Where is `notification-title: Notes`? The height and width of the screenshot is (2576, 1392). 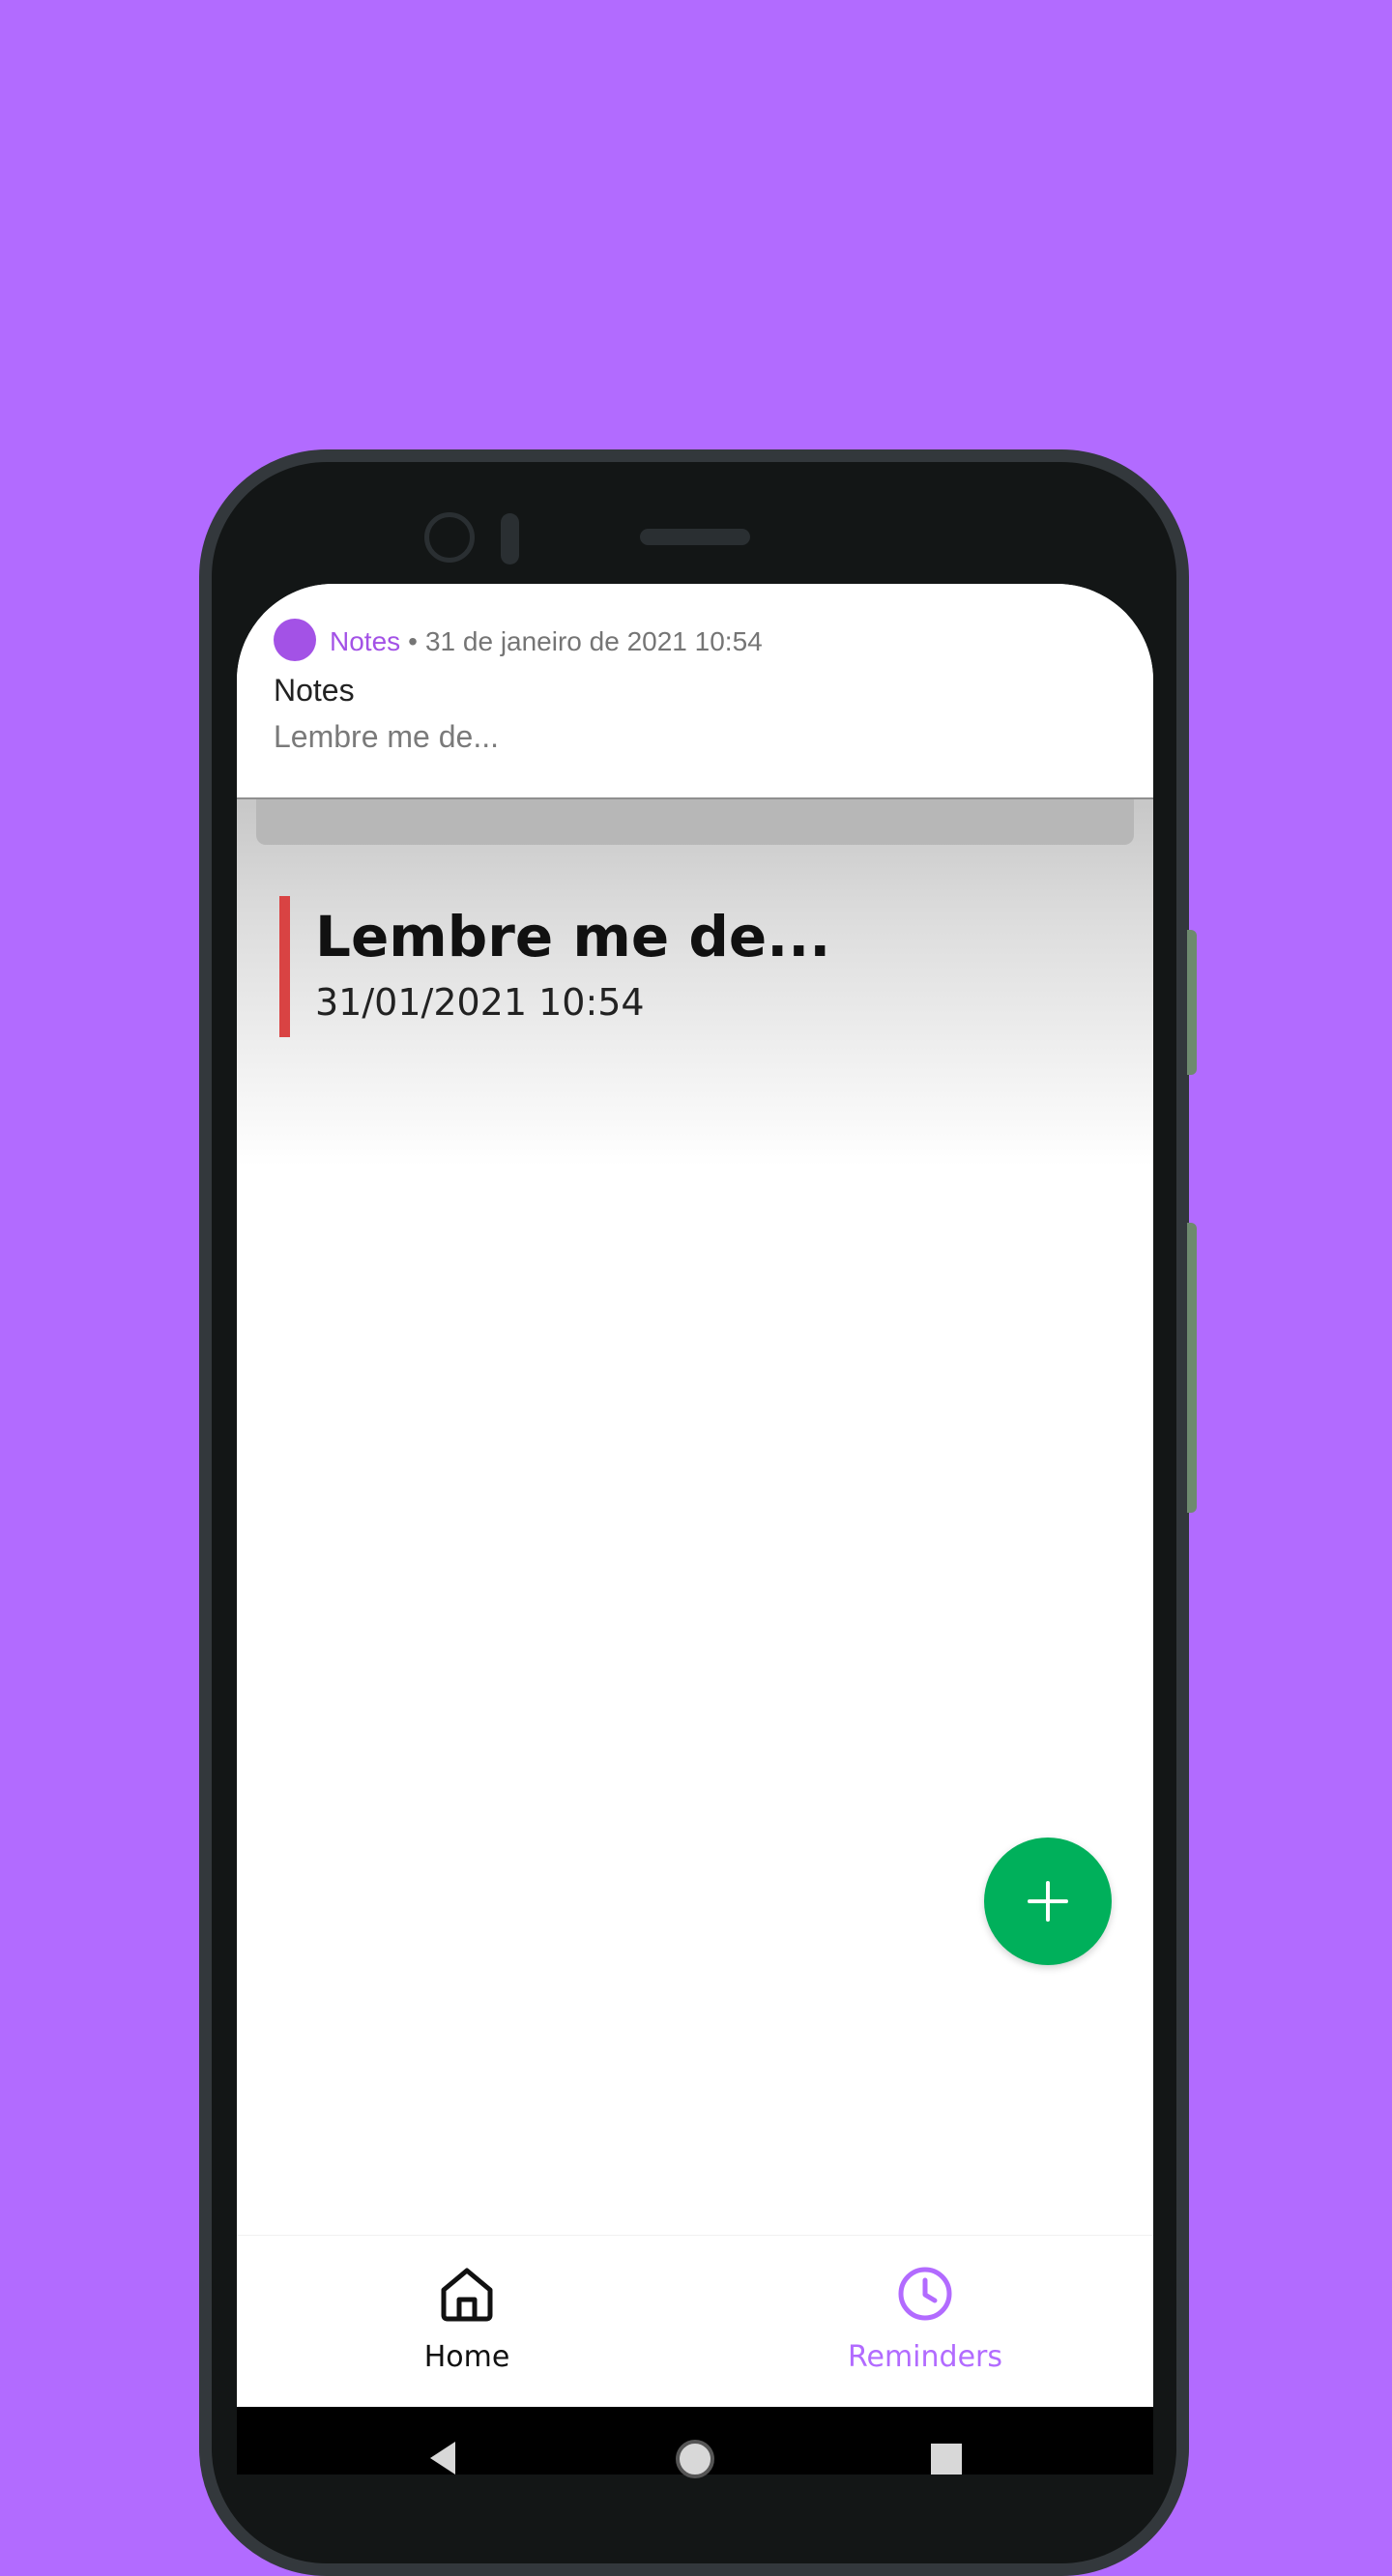
notification-title: Notes is located at coordinates (314, 690).